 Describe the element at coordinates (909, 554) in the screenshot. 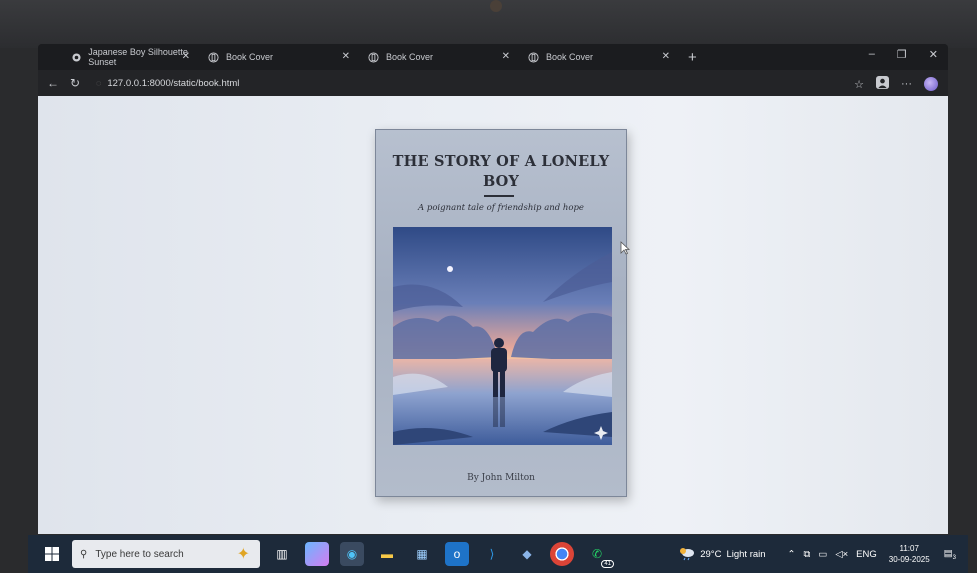

I see `clock: 11:07 30-09-2025` at that location.